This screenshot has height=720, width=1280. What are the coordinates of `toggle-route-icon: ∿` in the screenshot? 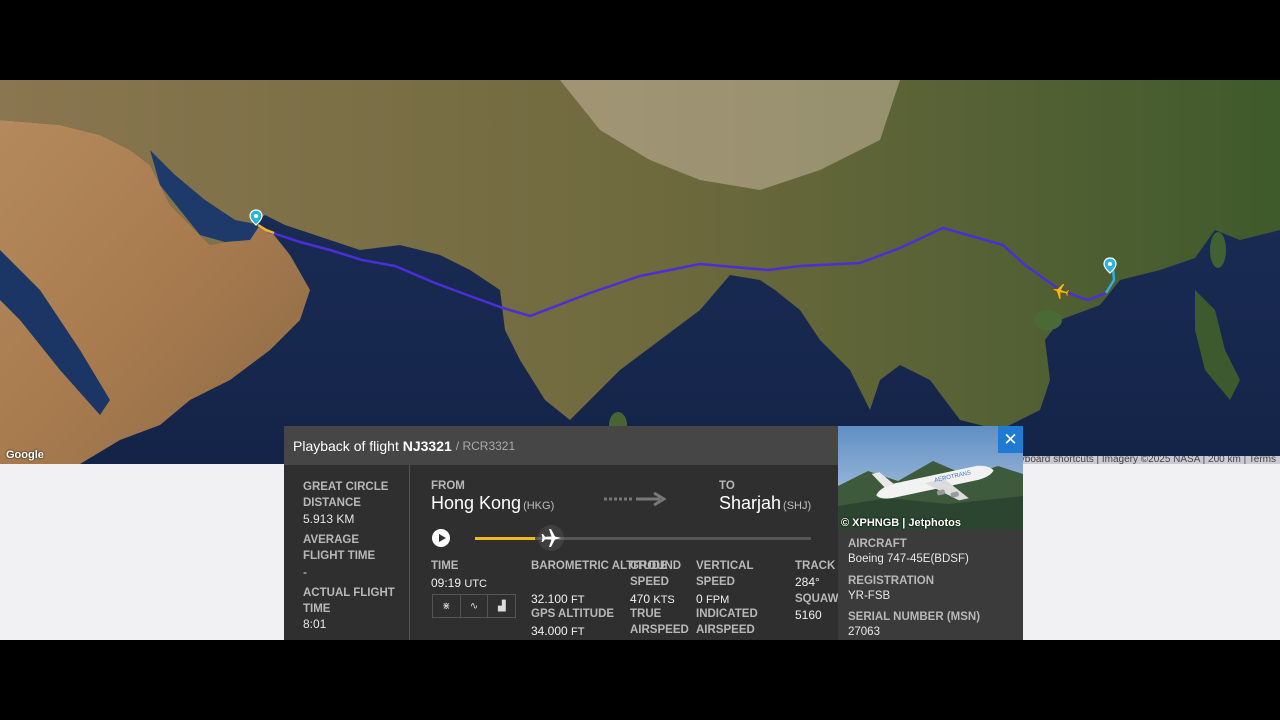 It's located at (475, 606).